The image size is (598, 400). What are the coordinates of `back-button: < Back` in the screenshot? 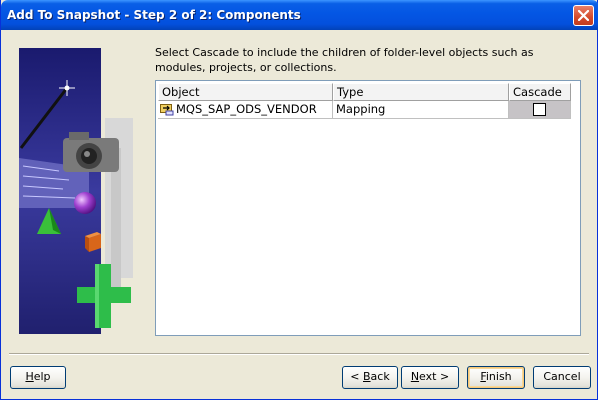 It's located at (370, 377).